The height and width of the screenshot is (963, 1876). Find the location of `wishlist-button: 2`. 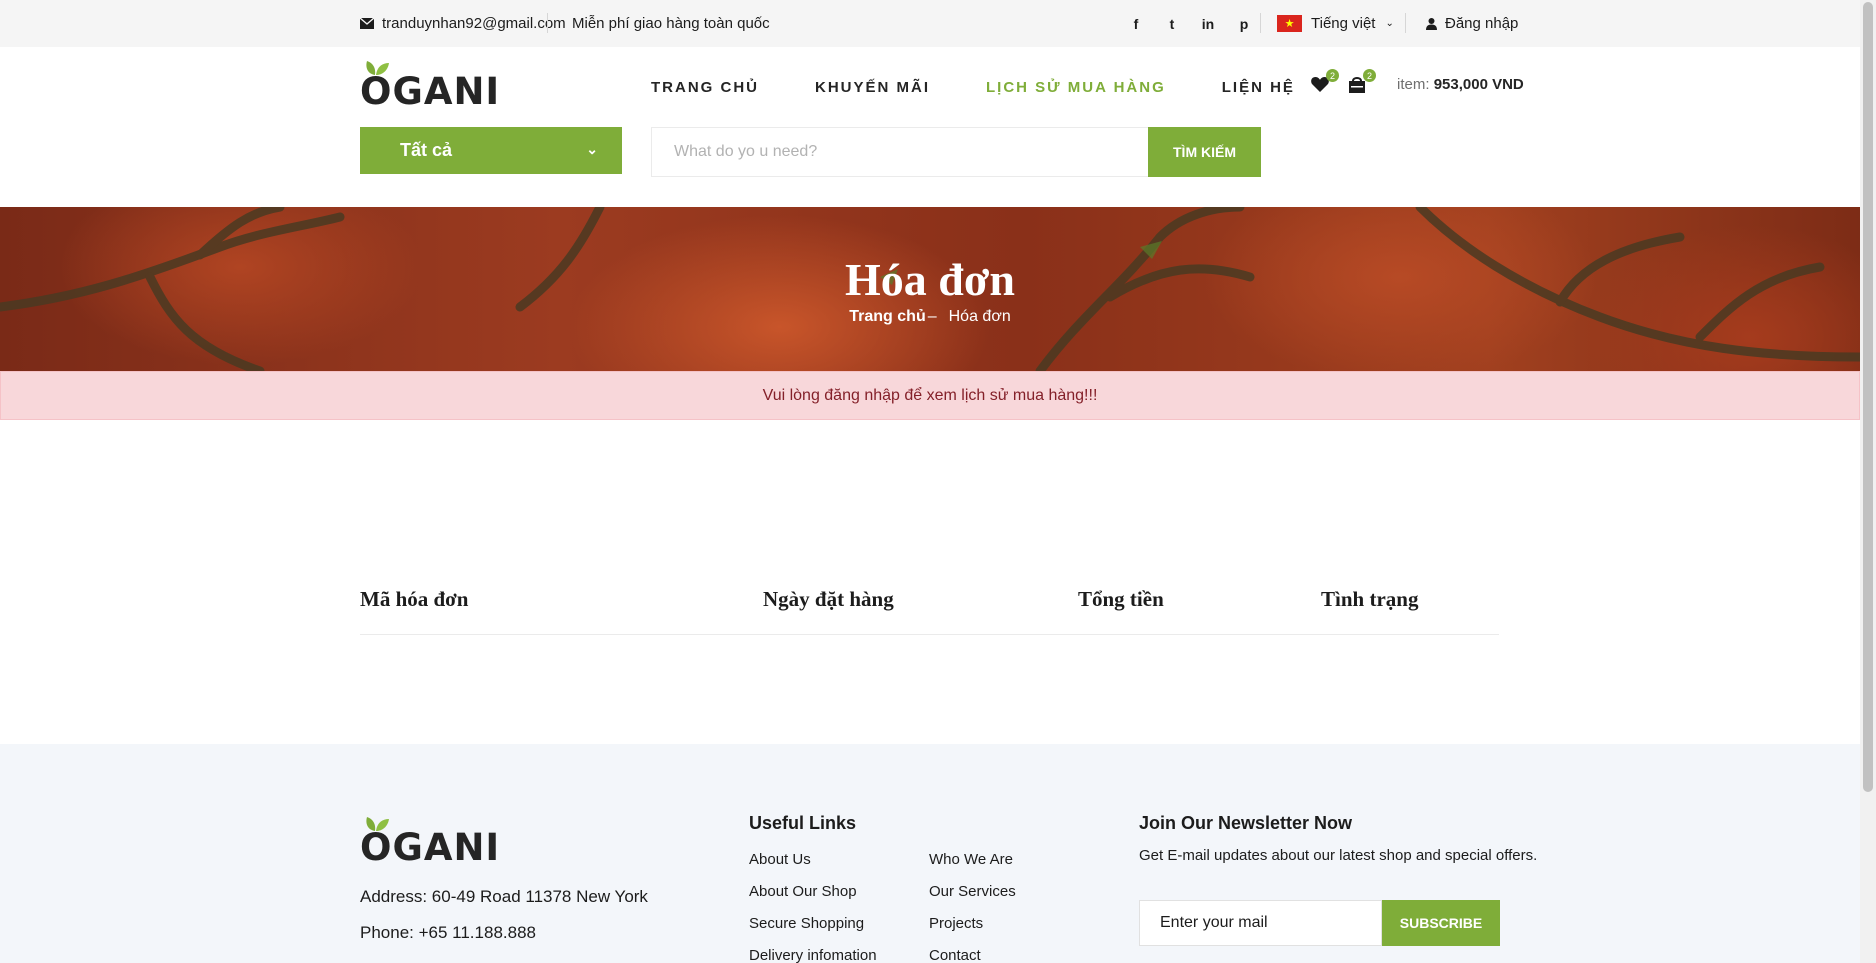

wishlist-button: 2 is located at coordinates (1325, 82).